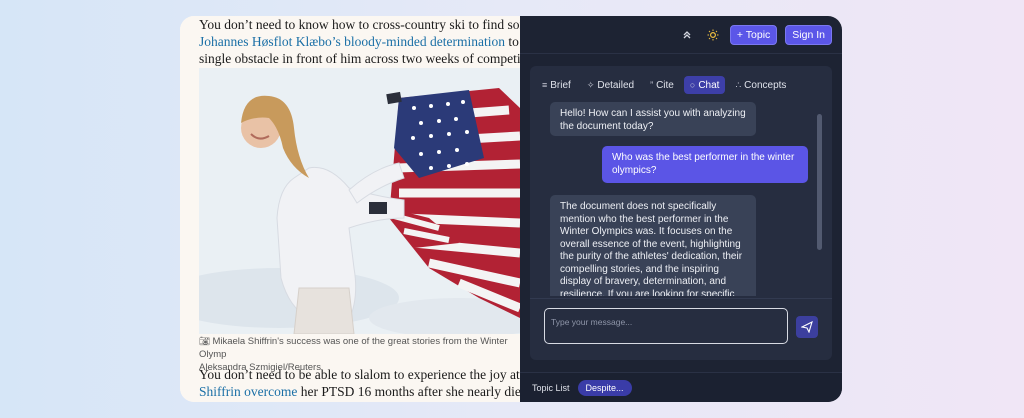  What do you see at coordinates (610, 85) in the screenshot?
I see `tab-detailed: ✧ Detailed` at bounding box center [610, 85].